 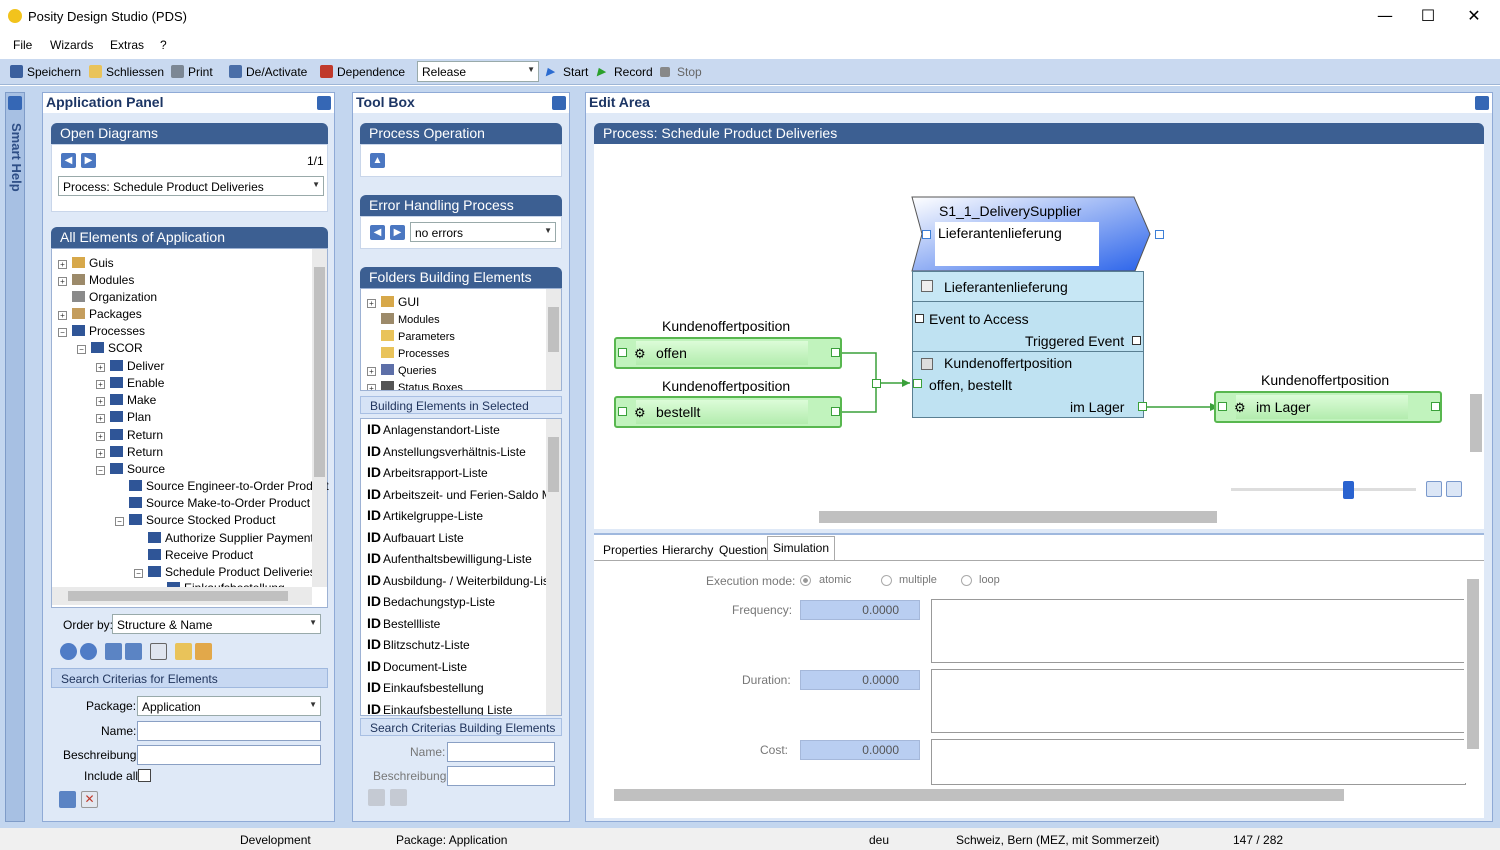 What do you see at coordinates (268, 72) in the screenshot?
I see `activate-button: De/Activate` at bounding box center [268, 72].